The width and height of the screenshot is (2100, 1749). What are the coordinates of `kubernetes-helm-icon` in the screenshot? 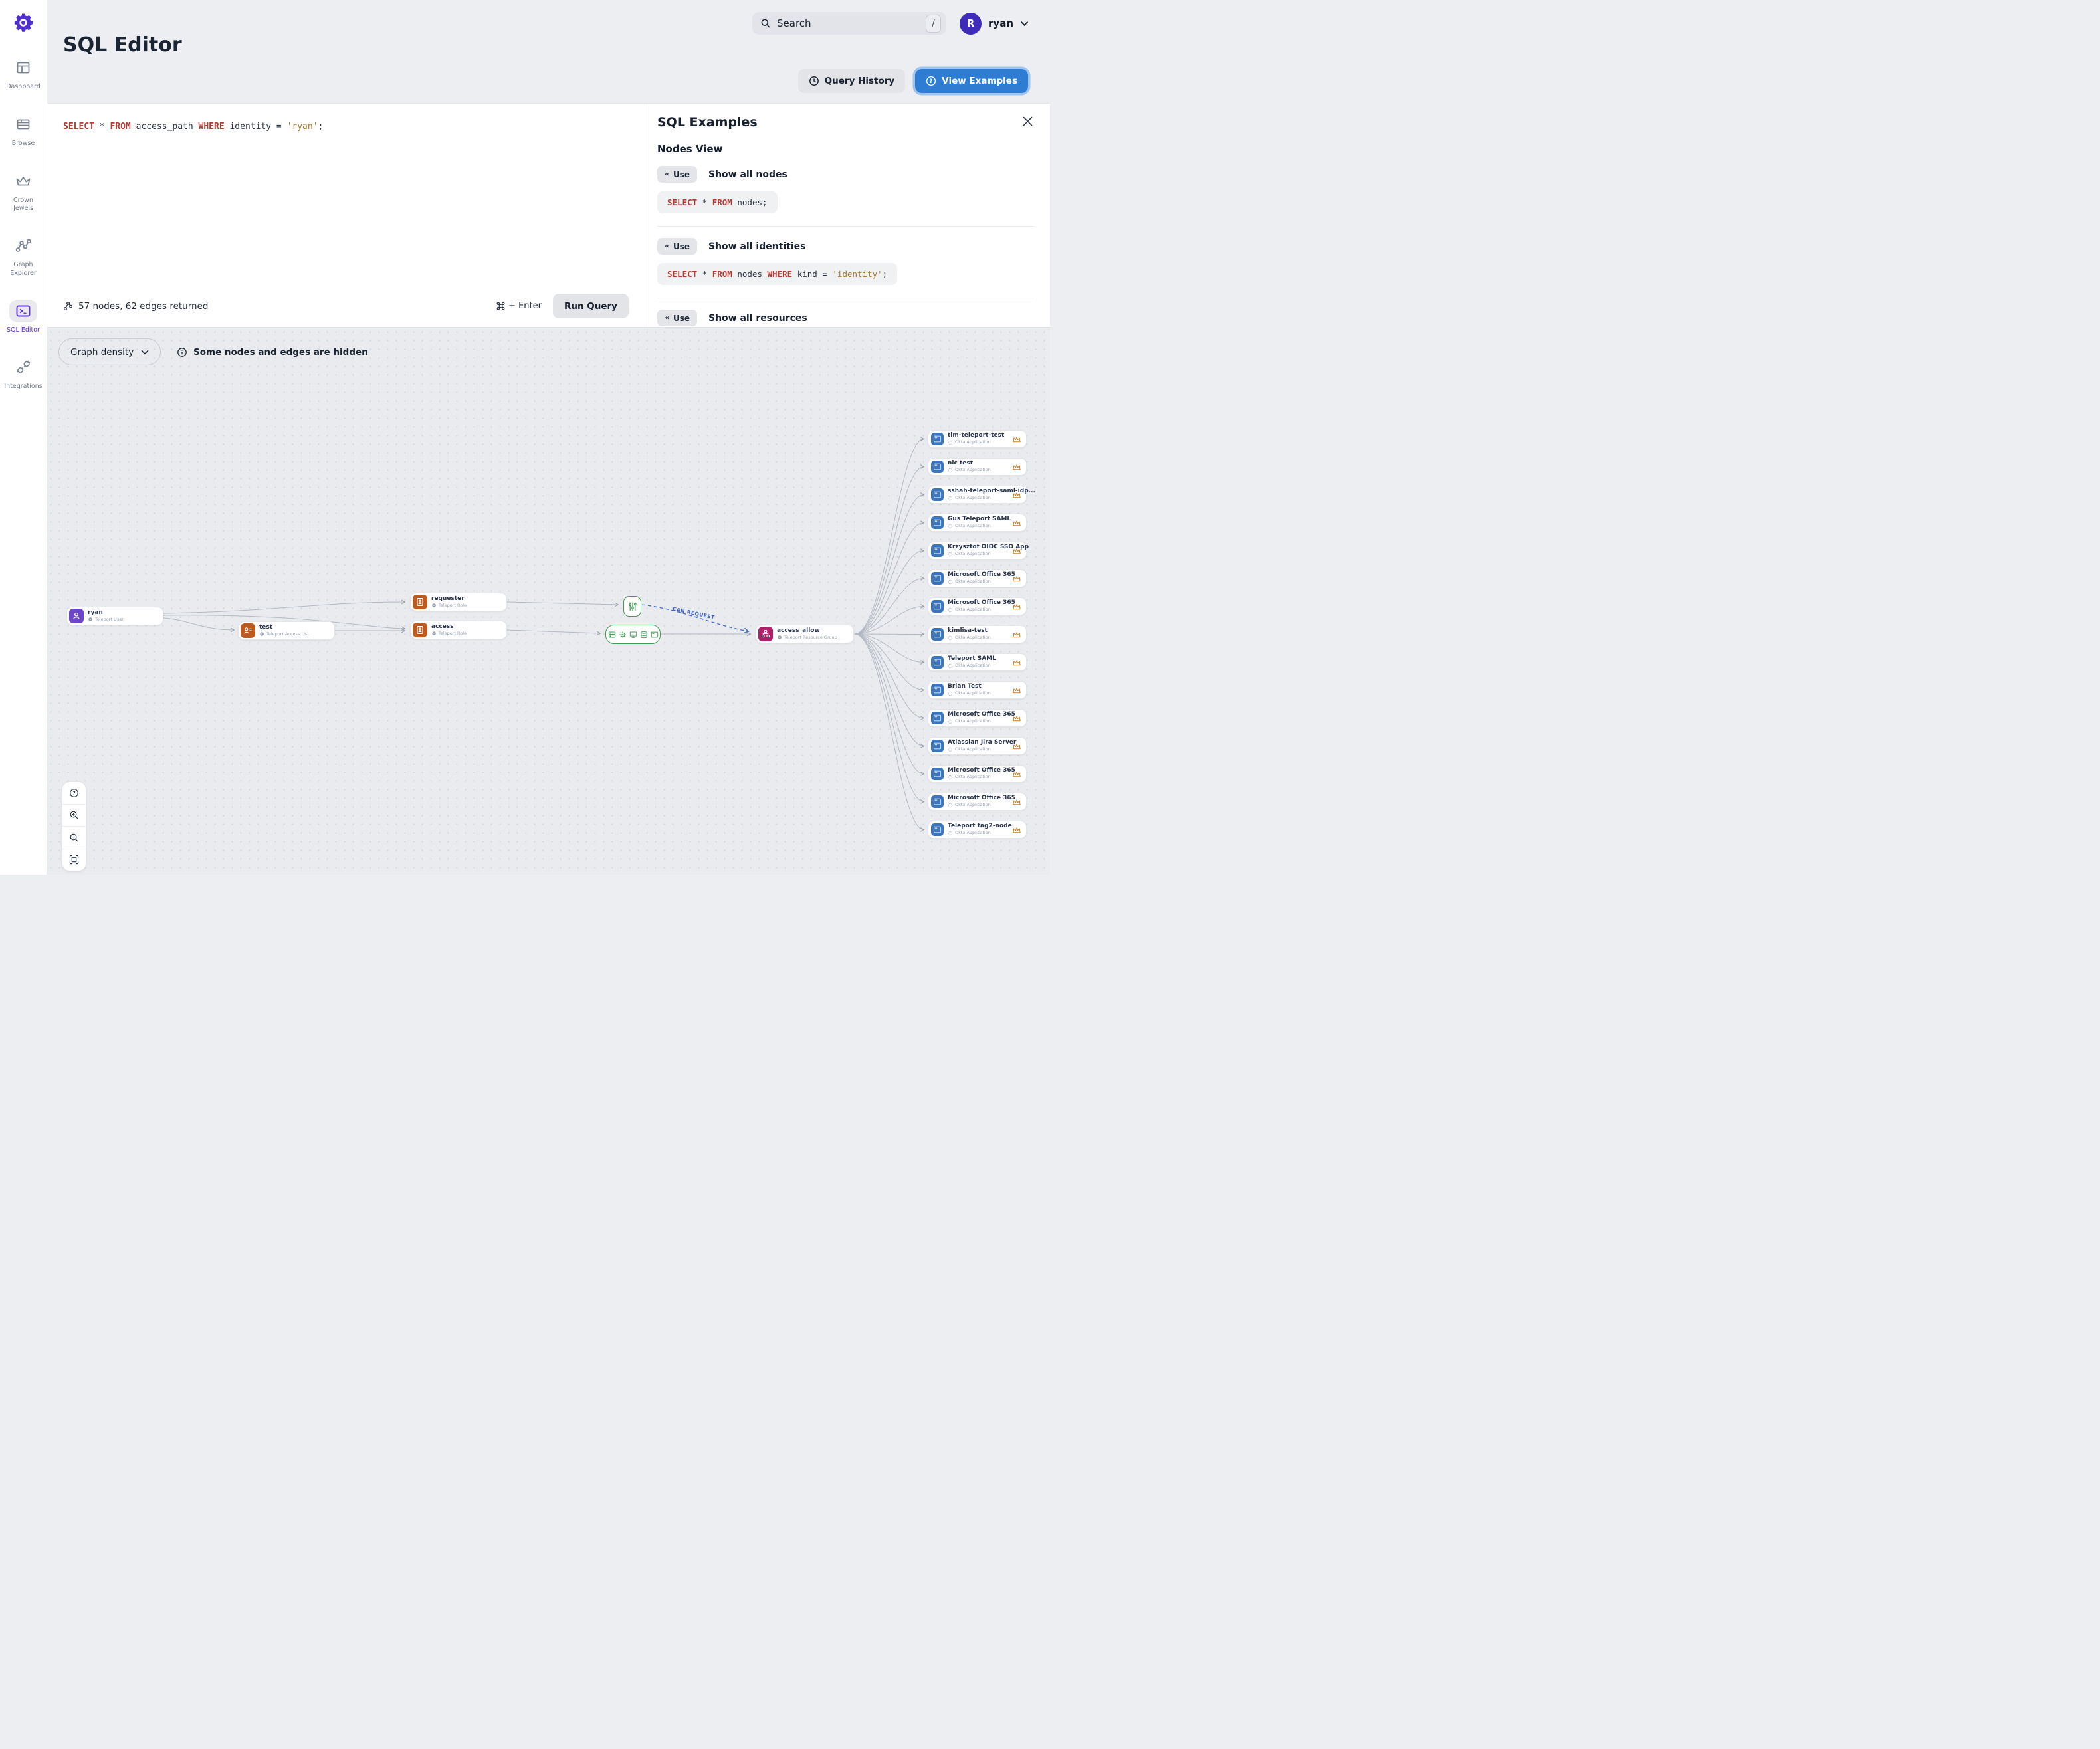 It's located at (623, 635).